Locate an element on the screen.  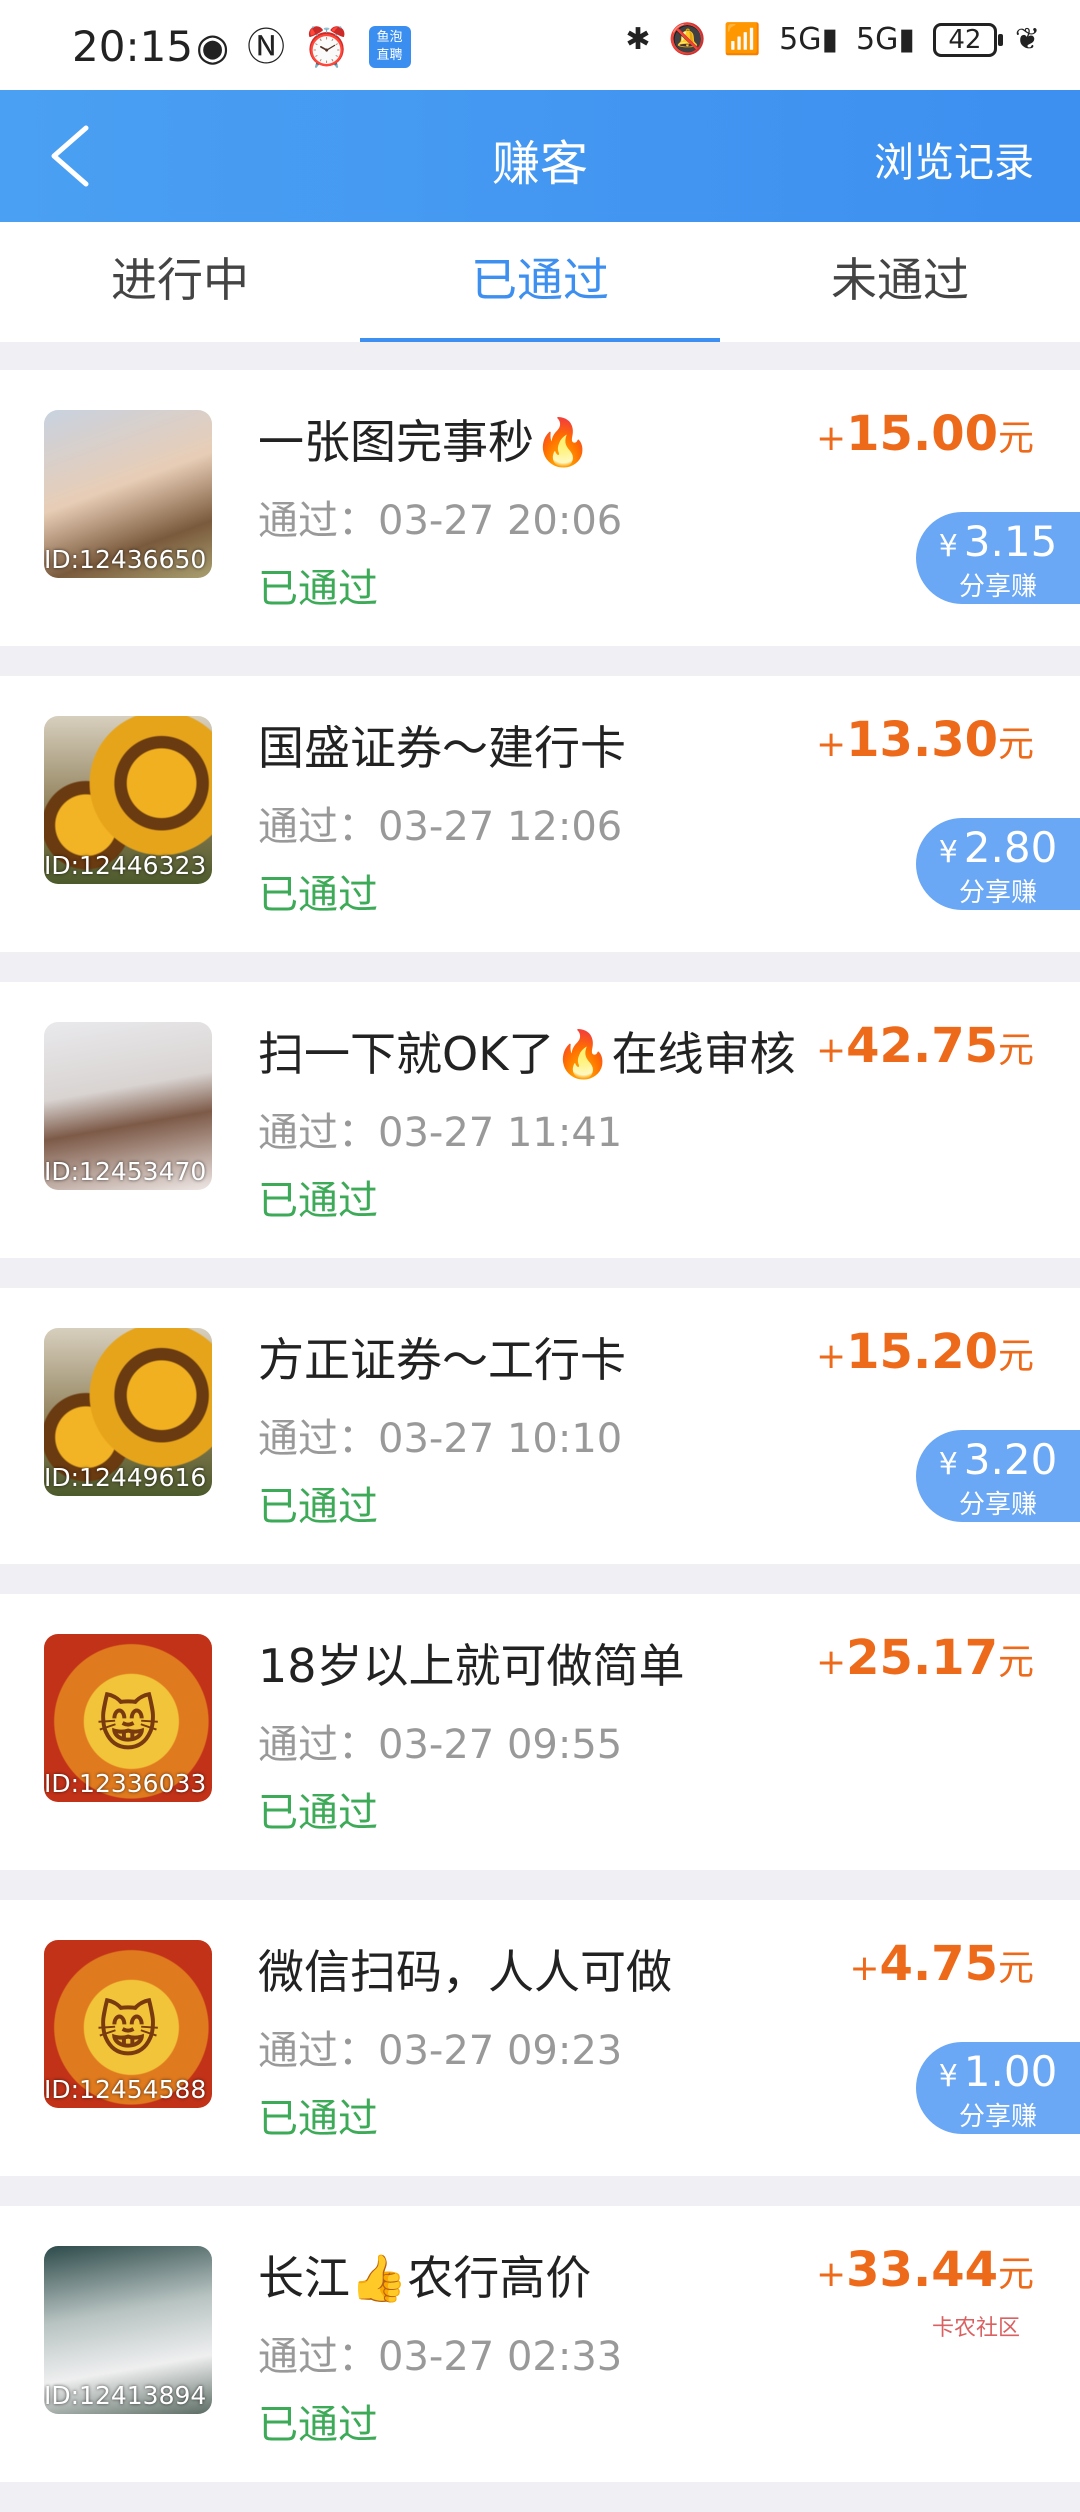
reward-amount: +25.17元 is located at coordinates (924, 1658).